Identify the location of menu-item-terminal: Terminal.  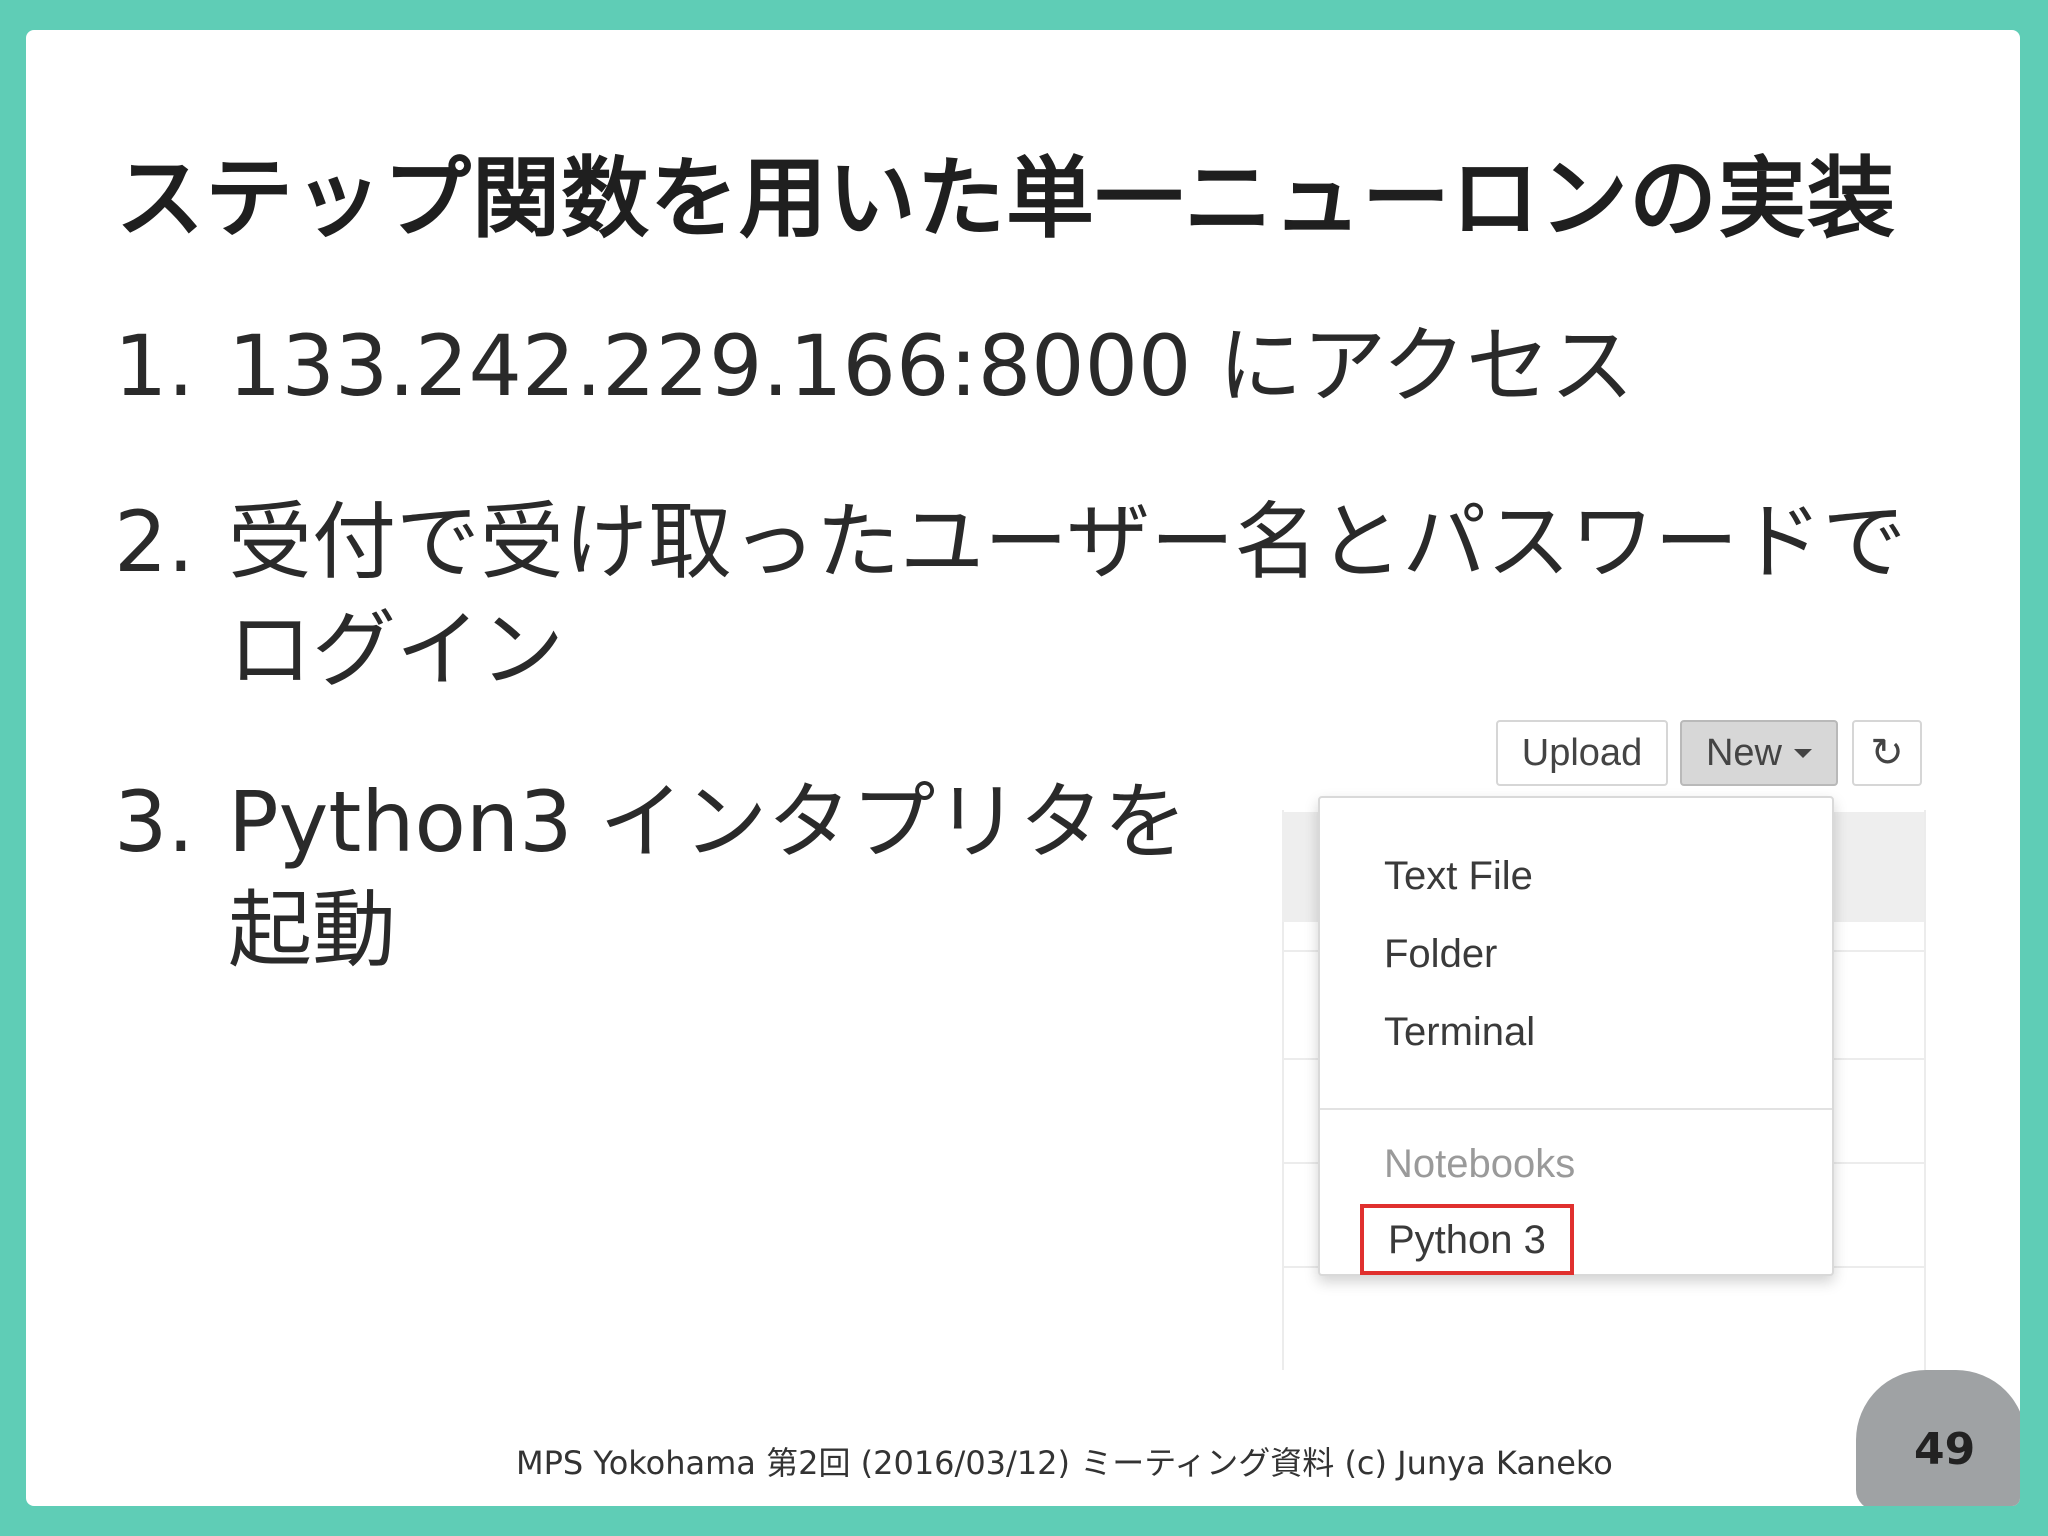
(1459, 1032).